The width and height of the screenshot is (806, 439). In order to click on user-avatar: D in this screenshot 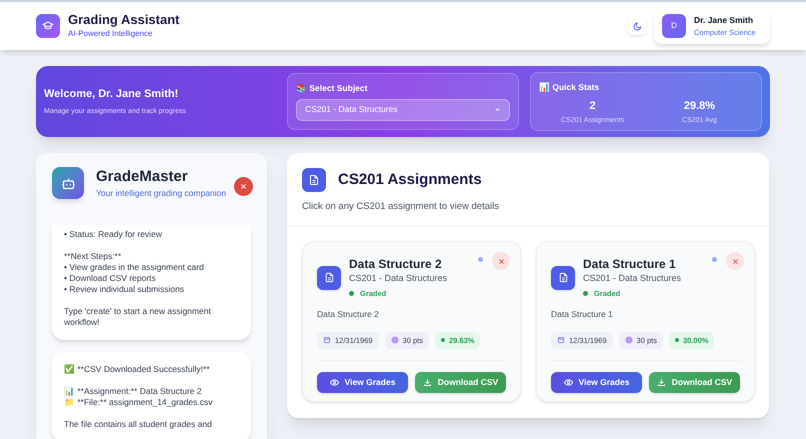, I will do `click(674, 26)`.